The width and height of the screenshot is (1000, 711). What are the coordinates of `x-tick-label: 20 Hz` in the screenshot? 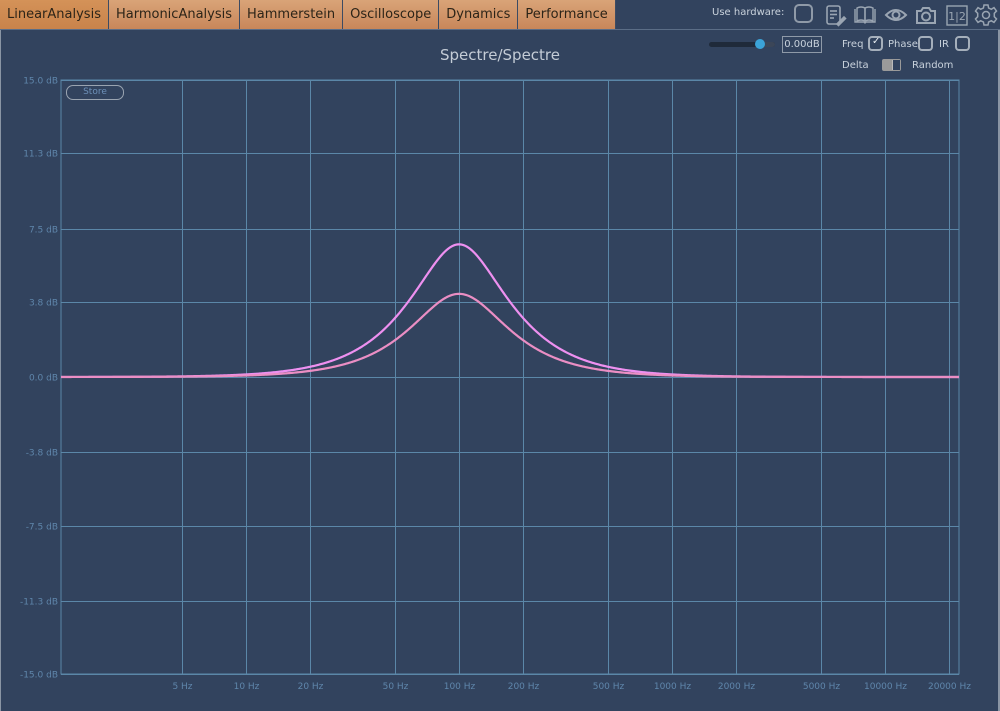 It's located at (311, 687).